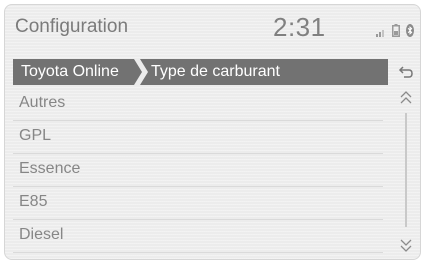  Describe the element at coordinates (141, 72) in the screenshot. I see `breadcrumb-separator-icon` at that location.